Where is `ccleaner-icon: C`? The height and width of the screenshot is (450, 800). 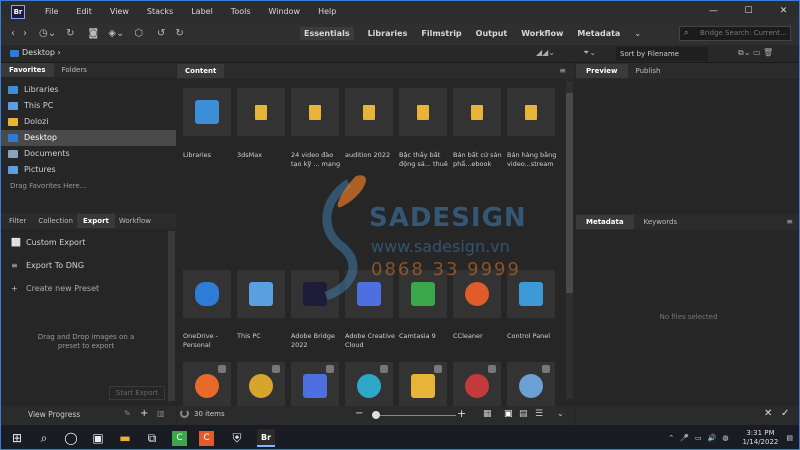 ccleaner-icon: C is located at coordinates (206, 438).